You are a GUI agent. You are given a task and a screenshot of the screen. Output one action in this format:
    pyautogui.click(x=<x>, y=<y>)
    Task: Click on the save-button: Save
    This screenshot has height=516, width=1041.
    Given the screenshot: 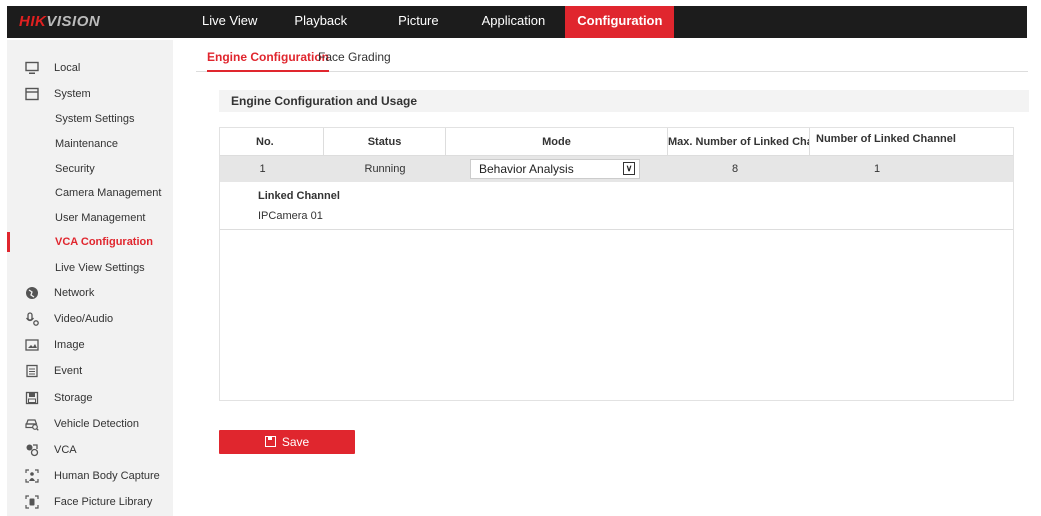 What is the action you would take?
    pyautogui.click(x=287, y=442)
    